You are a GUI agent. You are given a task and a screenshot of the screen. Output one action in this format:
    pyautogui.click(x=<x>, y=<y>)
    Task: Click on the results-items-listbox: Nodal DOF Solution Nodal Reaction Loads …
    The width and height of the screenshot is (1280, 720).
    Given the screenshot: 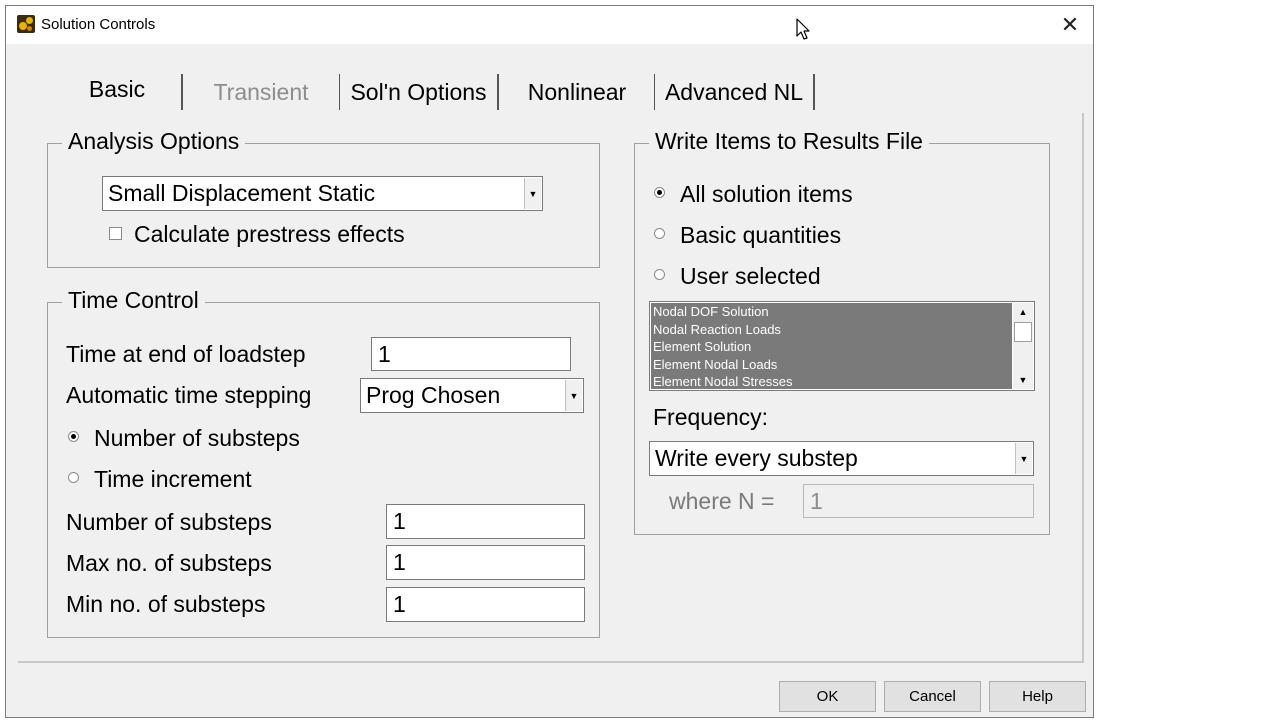 What is the action you would take?
    pyautogui.click(x=842, y=346)
    